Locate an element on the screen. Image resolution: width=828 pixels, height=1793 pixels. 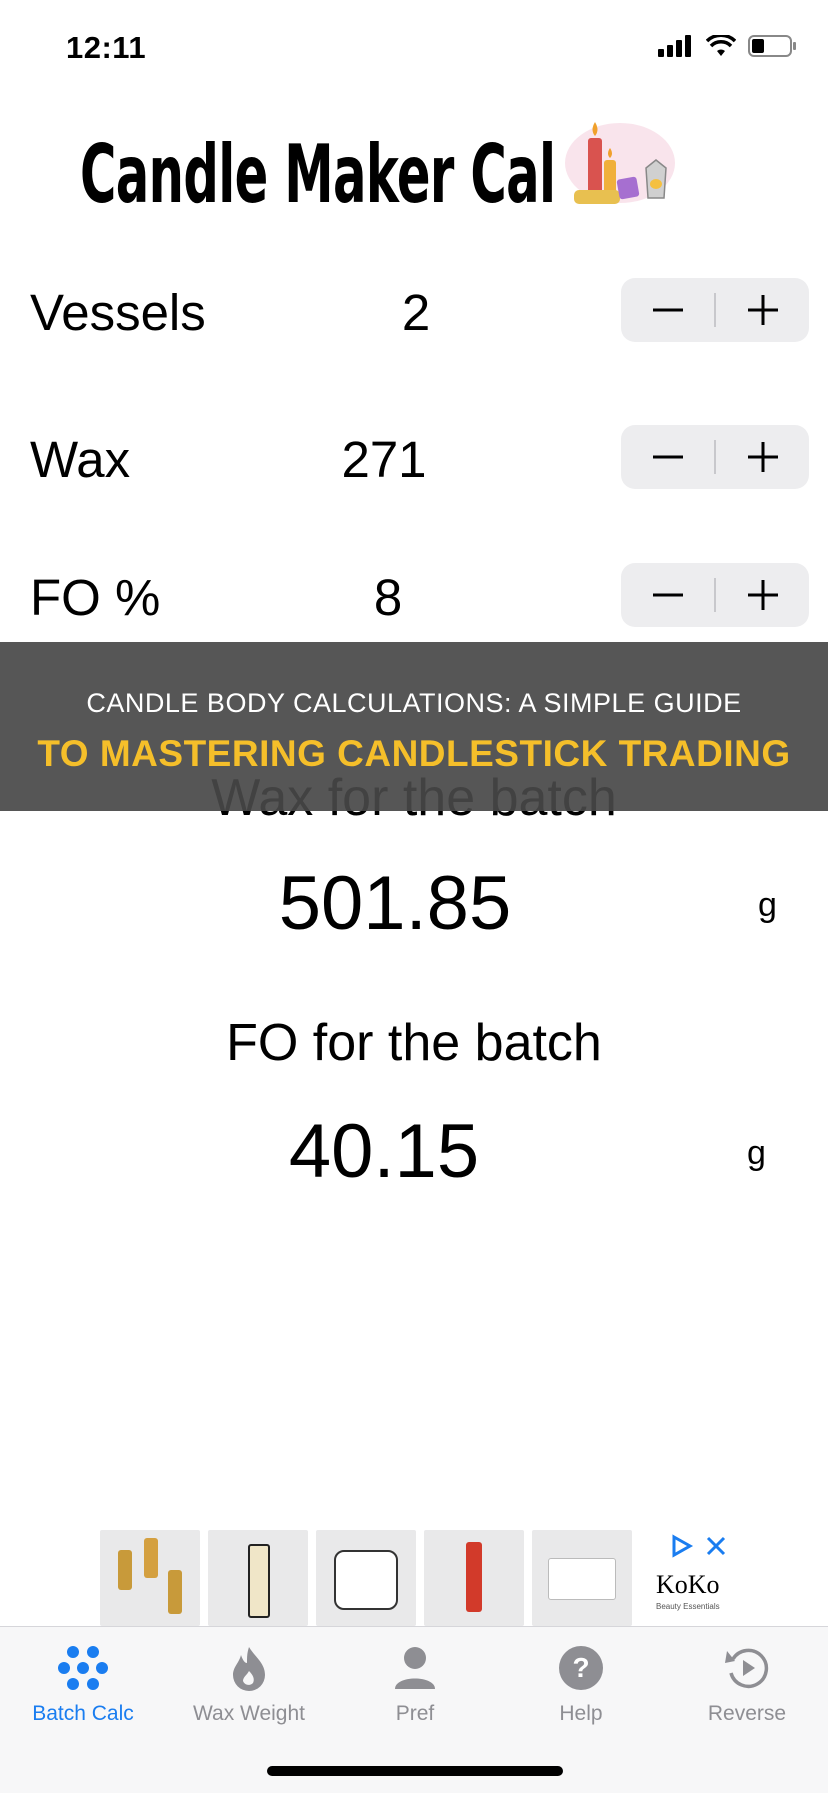
fo-percent-decrement-button is located at coordinates (667, 595).